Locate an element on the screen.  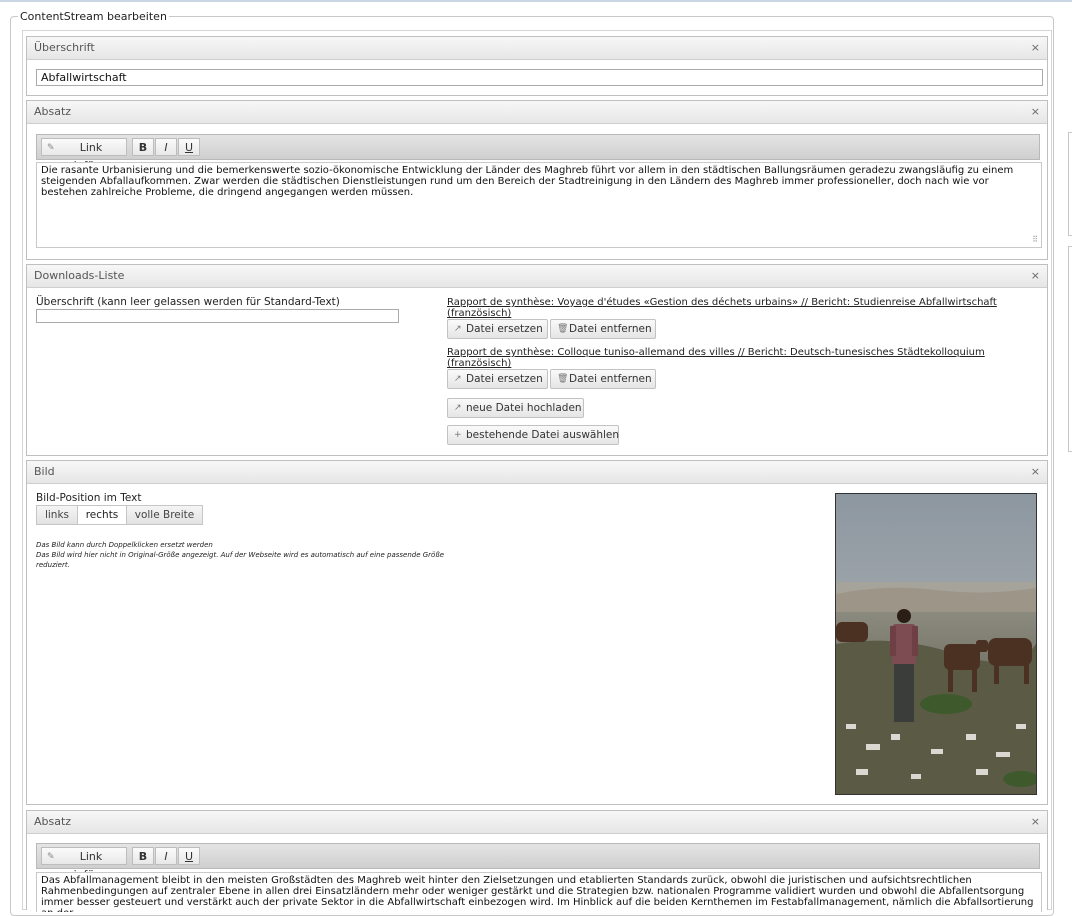
plus-icon: + is located at coordinates (458, 435).